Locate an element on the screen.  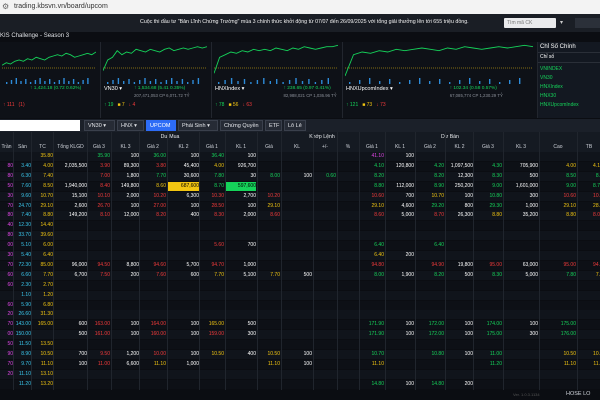
table-cell: 4.10 is located at coordinates (379, 165).